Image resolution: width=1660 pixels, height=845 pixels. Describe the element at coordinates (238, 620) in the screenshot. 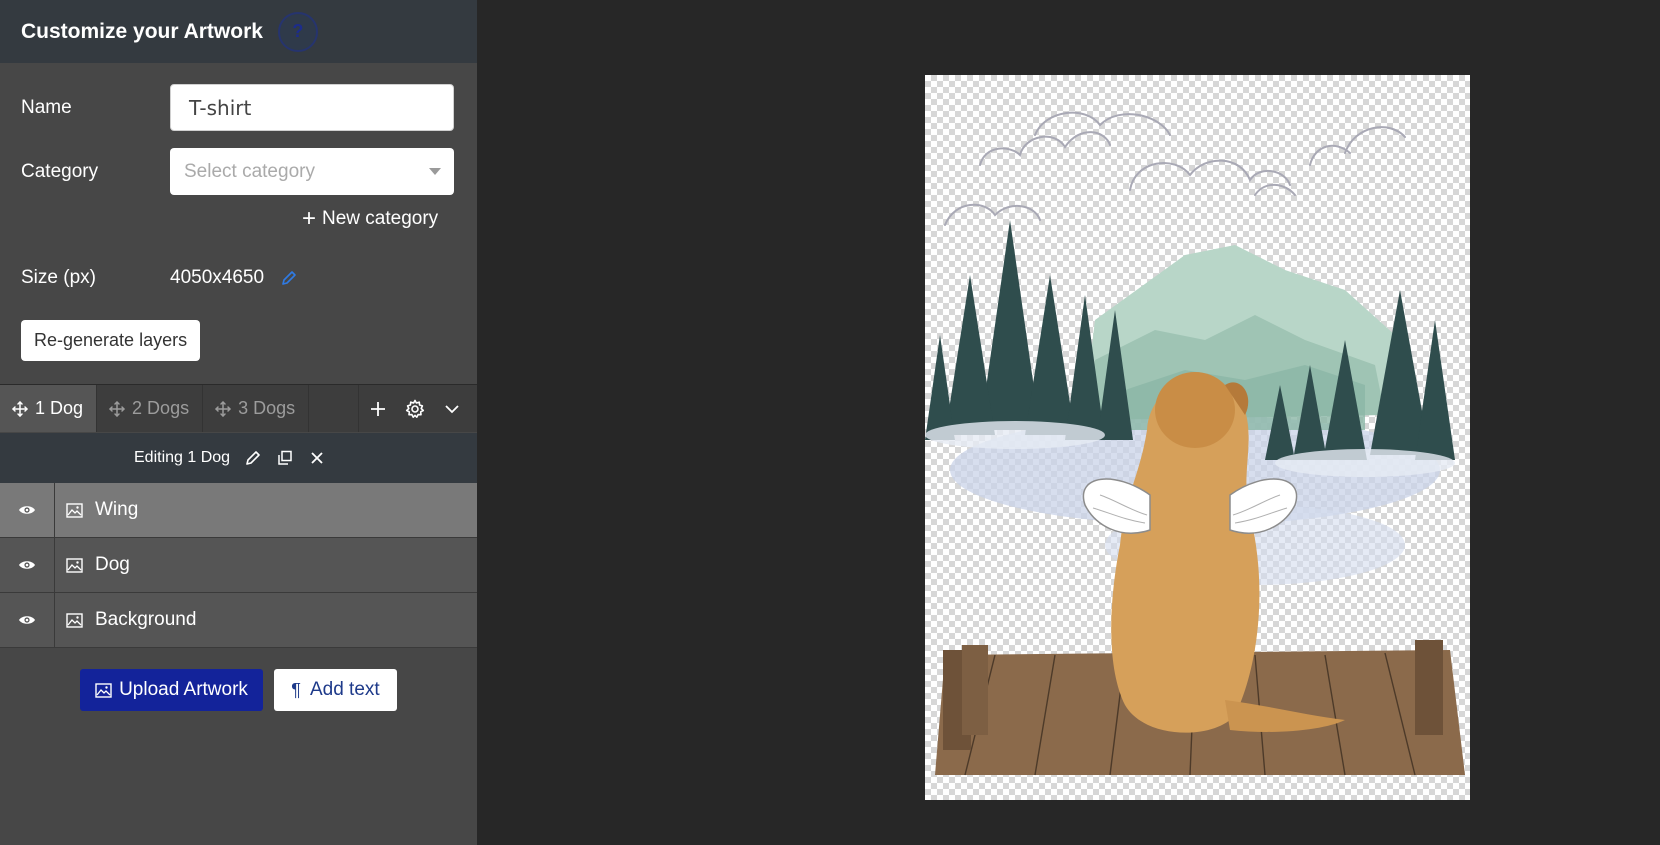

I see `layer-row-background: Background` at that location.